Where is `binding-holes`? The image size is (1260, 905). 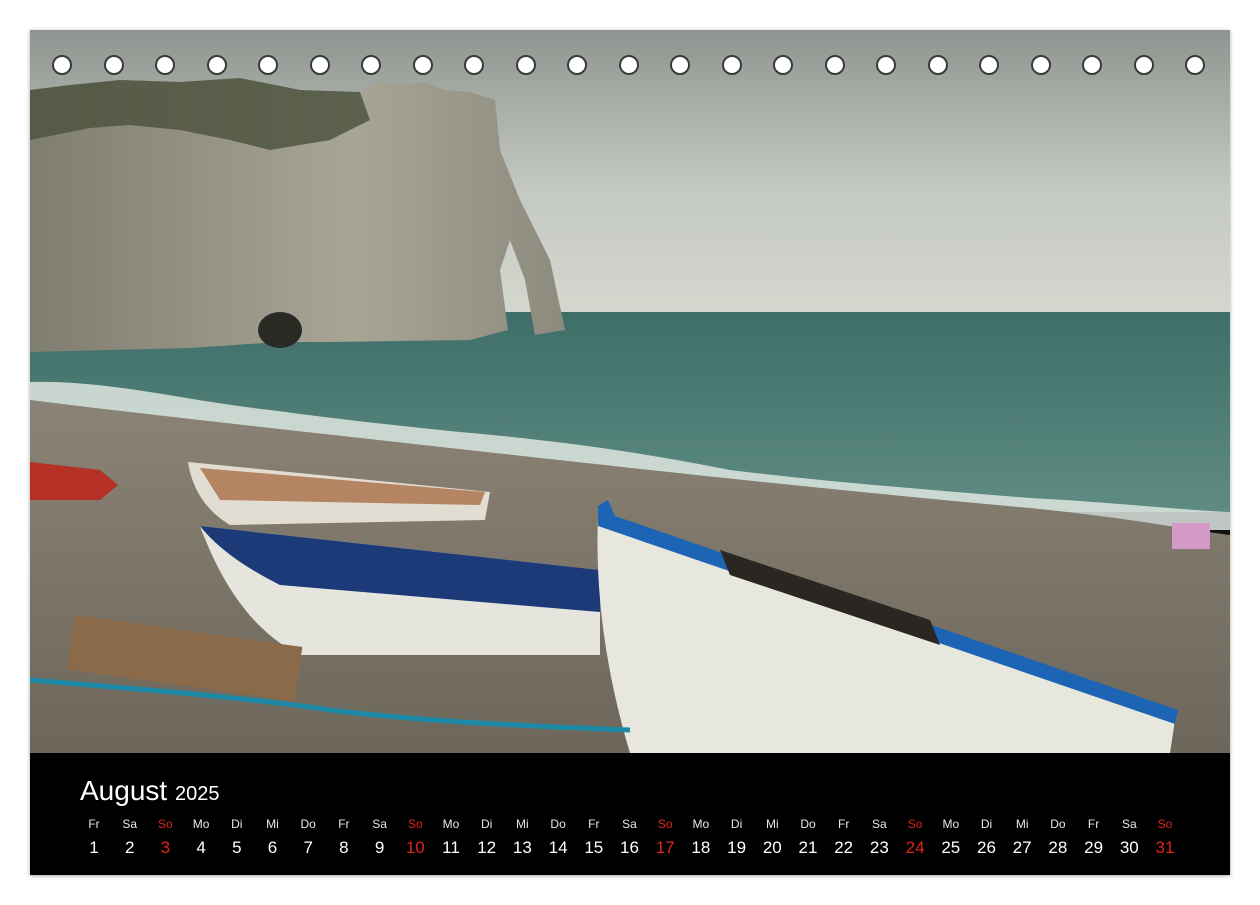 binding-holes is located at coordinates (632, 67).